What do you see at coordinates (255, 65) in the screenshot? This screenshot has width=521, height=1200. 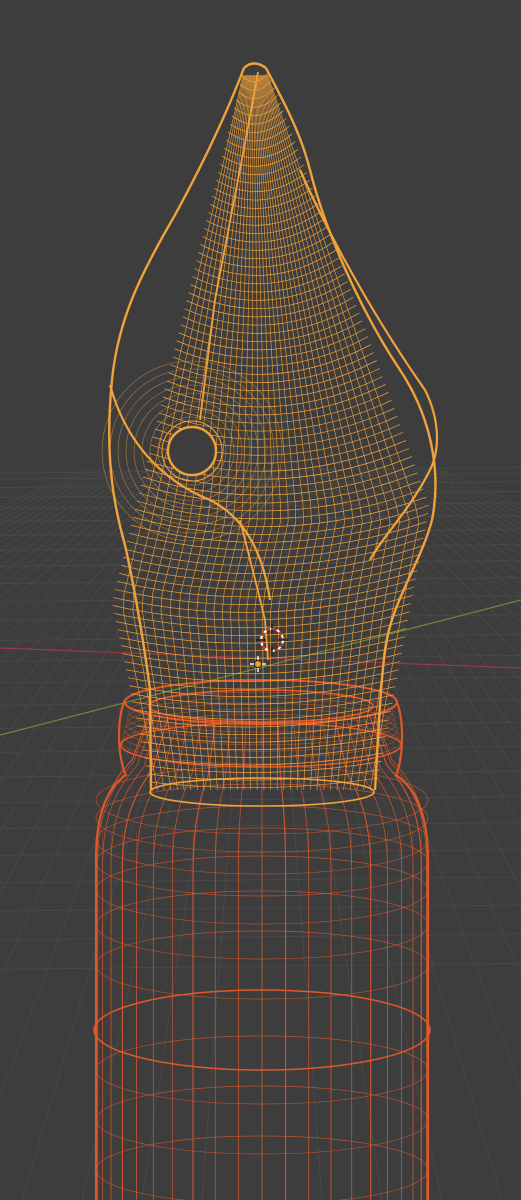 I see `nib-tip` at bounding box center [255, 65].